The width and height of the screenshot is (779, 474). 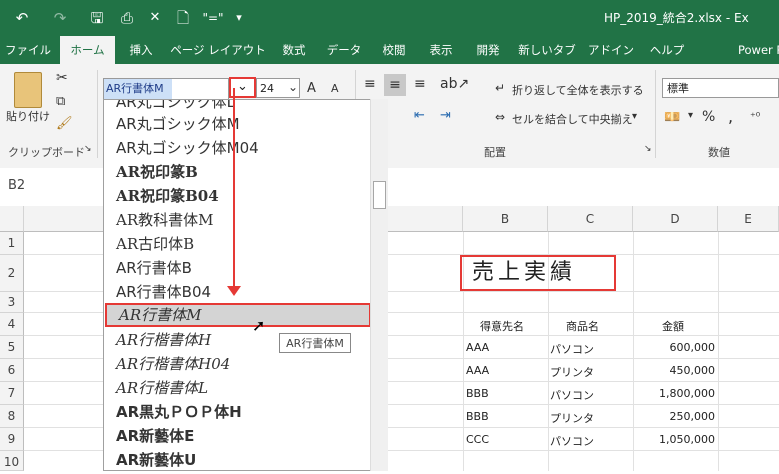 What do you see at coordinates (294, 50) in the screenshot?
I see `tab-formulas: 数式` at bounding box center [294, 50].